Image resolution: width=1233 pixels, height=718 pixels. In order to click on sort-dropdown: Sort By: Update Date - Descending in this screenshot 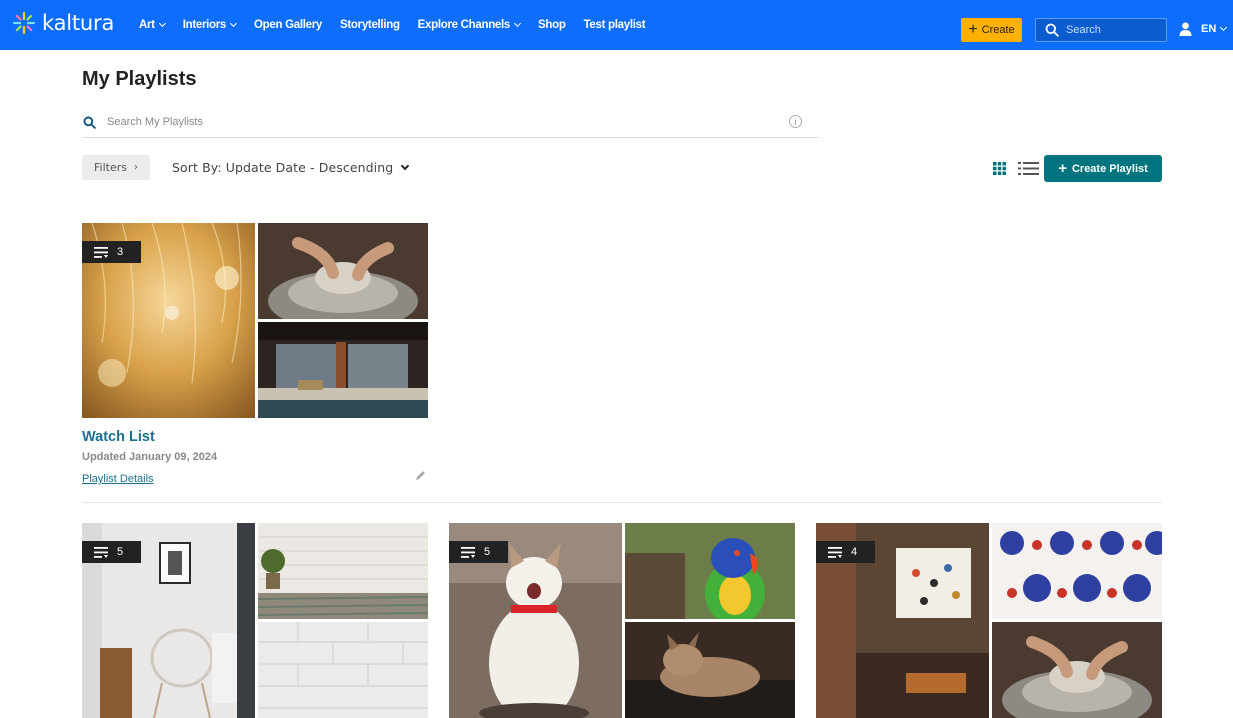, I will do `click(291, 167)`.